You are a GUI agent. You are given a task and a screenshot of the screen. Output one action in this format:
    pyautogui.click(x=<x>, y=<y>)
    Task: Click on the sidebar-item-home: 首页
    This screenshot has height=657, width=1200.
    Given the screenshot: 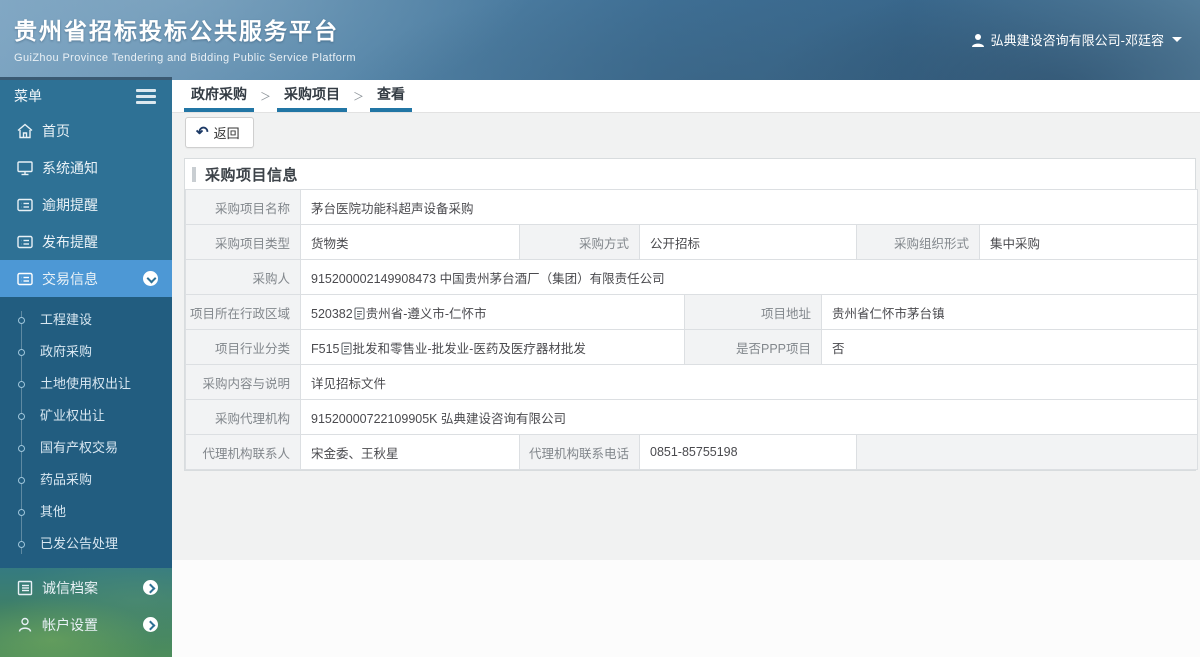 What is the action you would take?
    pyautogui.click(x=86, y=130)
    